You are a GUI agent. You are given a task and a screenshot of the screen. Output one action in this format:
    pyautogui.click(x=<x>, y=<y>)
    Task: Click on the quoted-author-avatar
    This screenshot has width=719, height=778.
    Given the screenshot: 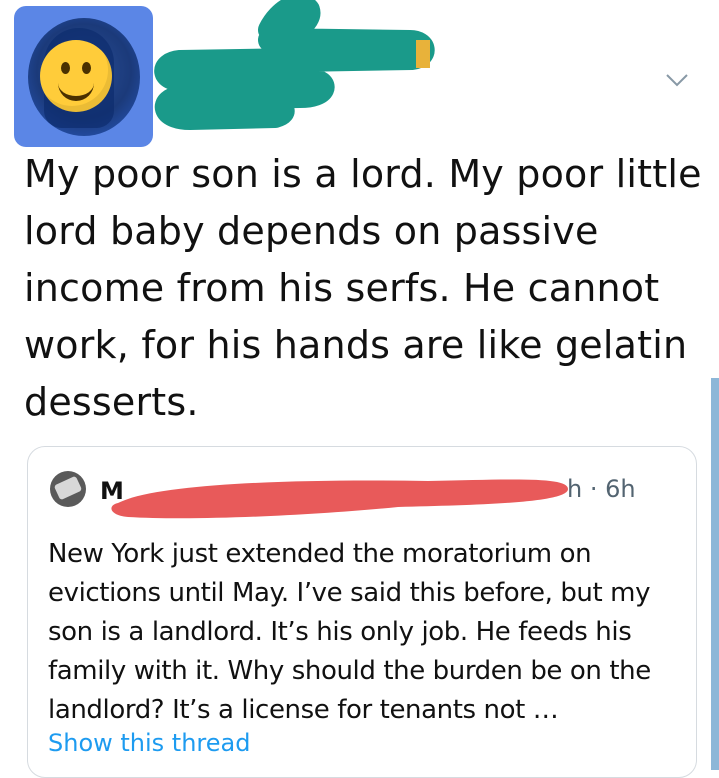 What is the action you would take?
    pyautogui.click(x=68, y=489)
    